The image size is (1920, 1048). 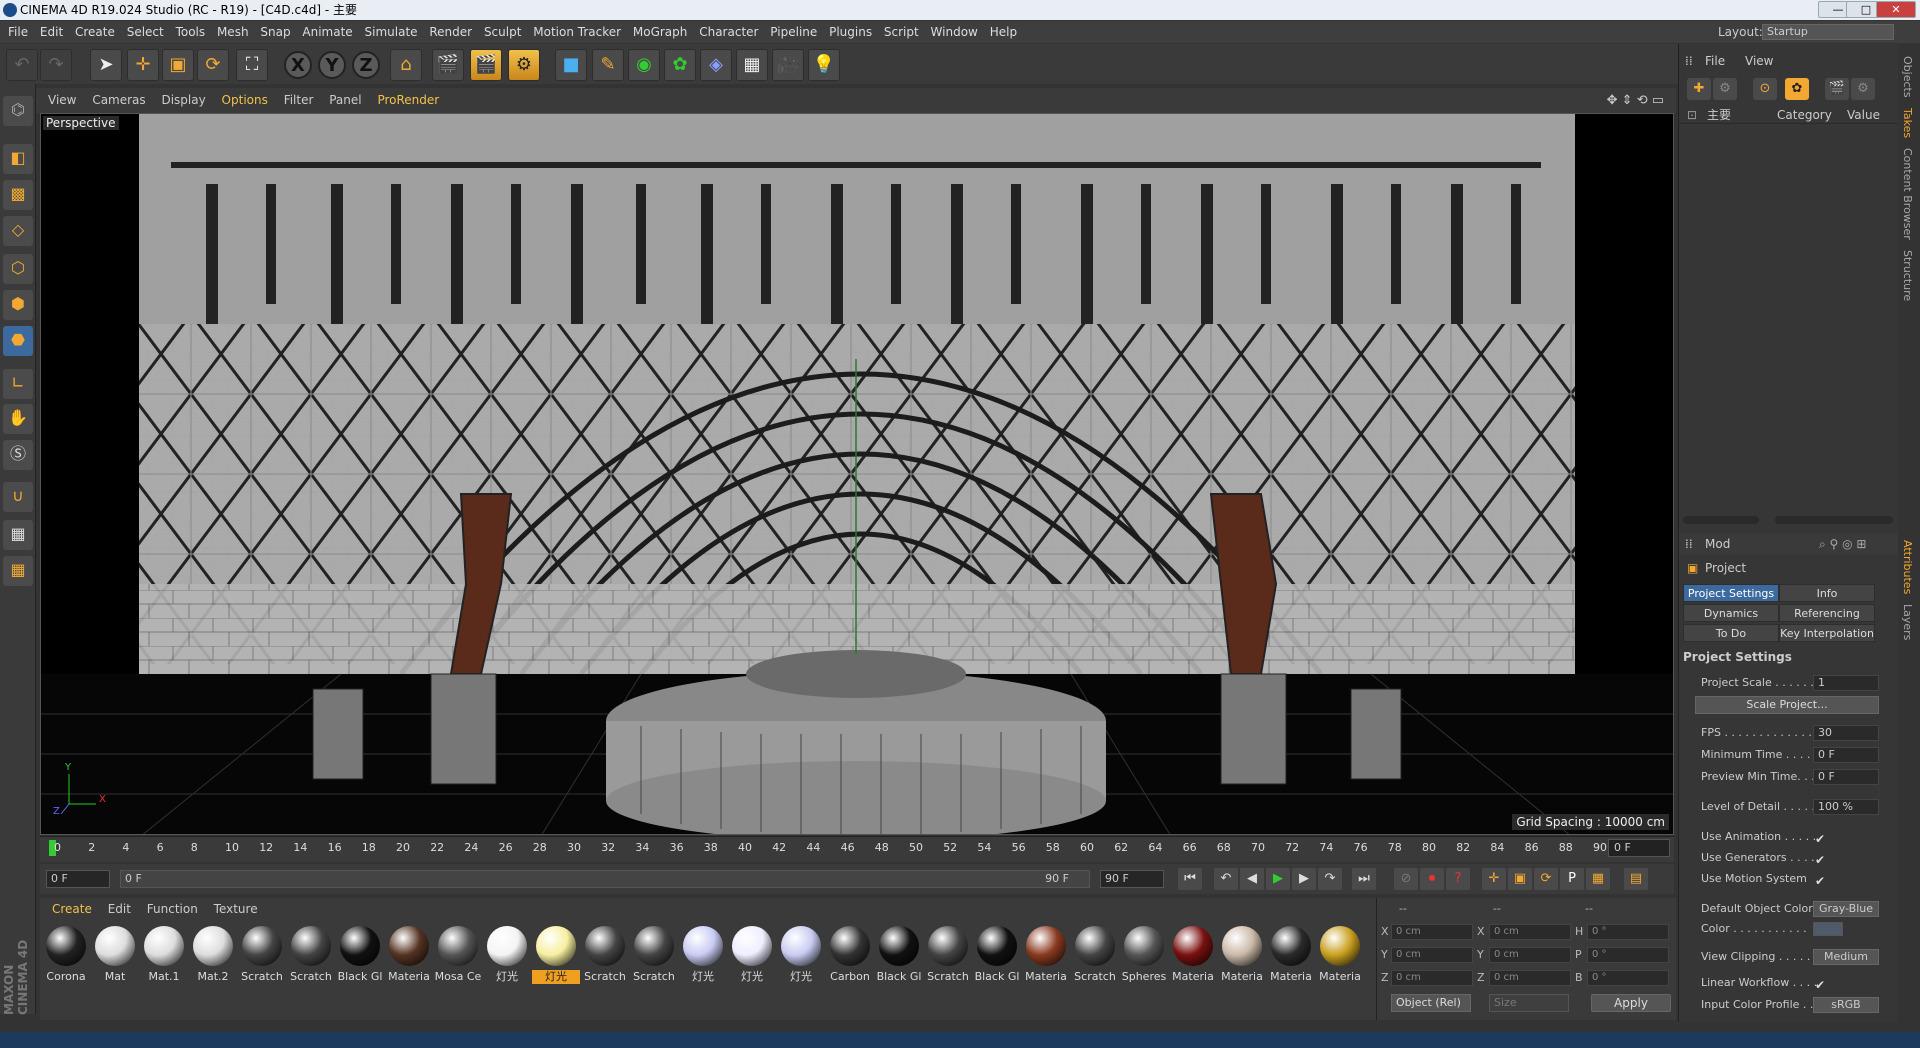 What do you see at coordinates (1458, 879) in the screenshot?
I see `keyframe-selection-icon: ?` at bounding box center [1458, 879].